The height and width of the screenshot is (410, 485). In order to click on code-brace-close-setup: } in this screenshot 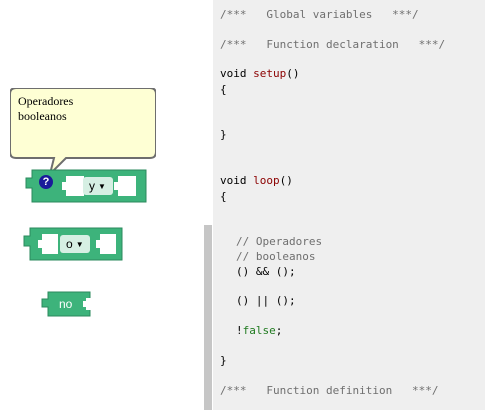, I will do `click(223, 134)`.